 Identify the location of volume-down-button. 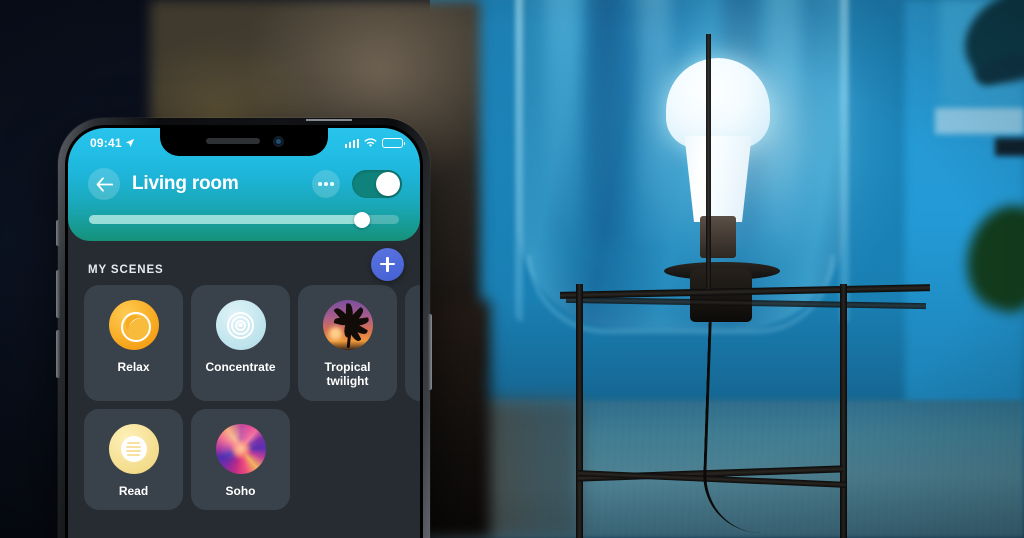
(58, 354).